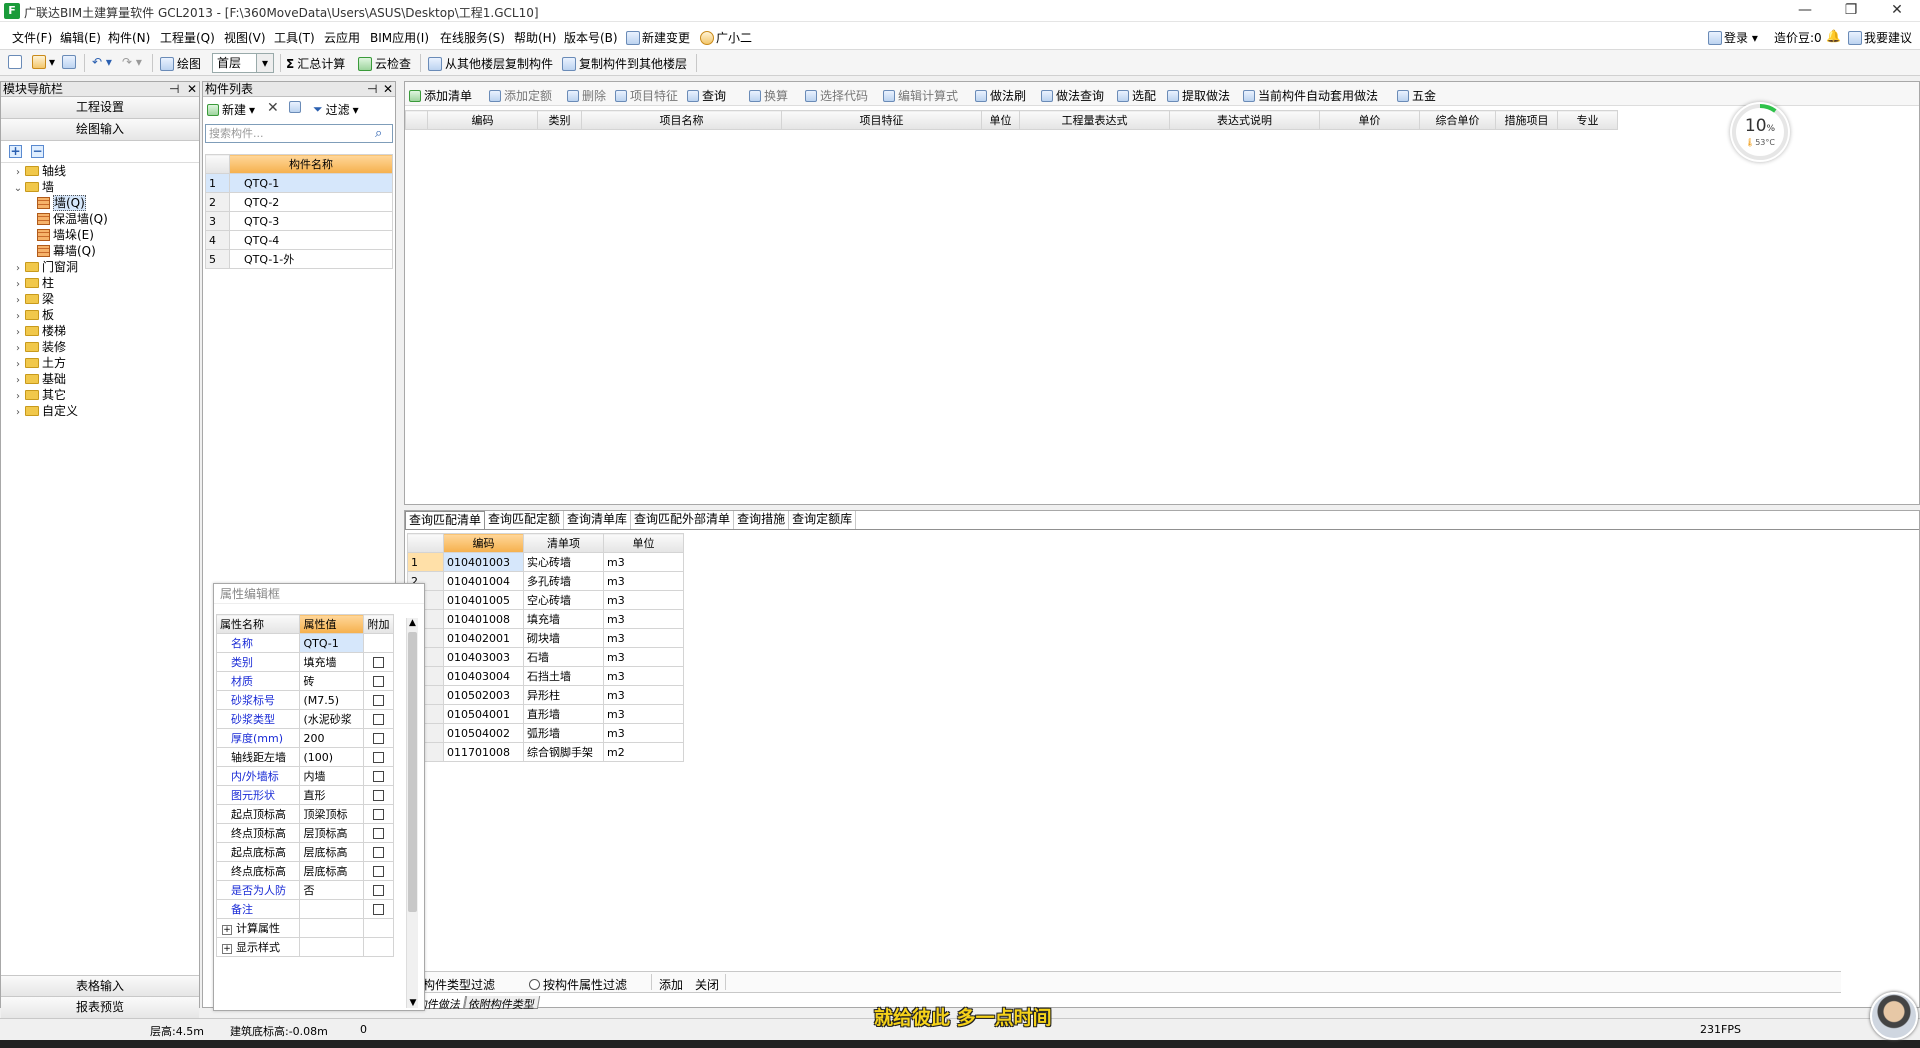 This screenshot has width=1920, height=1048. What do you see at coordinates (299, 240) in the screenshot?
I see `component-row: 4 QTQ-4` at bounding box center [299, 240].